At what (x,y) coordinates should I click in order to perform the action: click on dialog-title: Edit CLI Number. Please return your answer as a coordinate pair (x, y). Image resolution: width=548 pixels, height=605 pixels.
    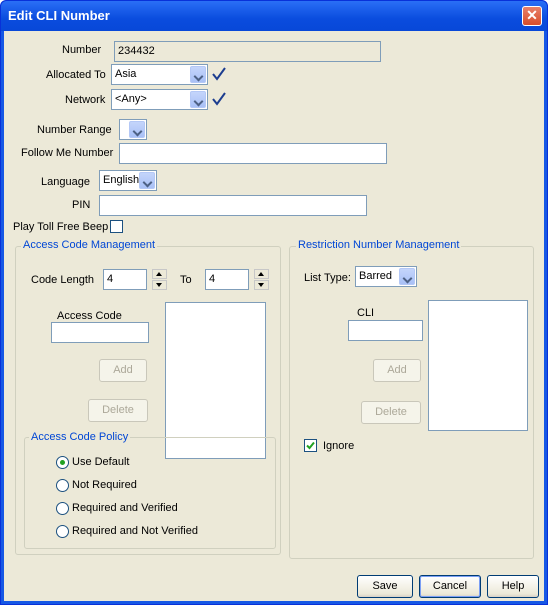
    Looking at the image, I should click on (59, 15).